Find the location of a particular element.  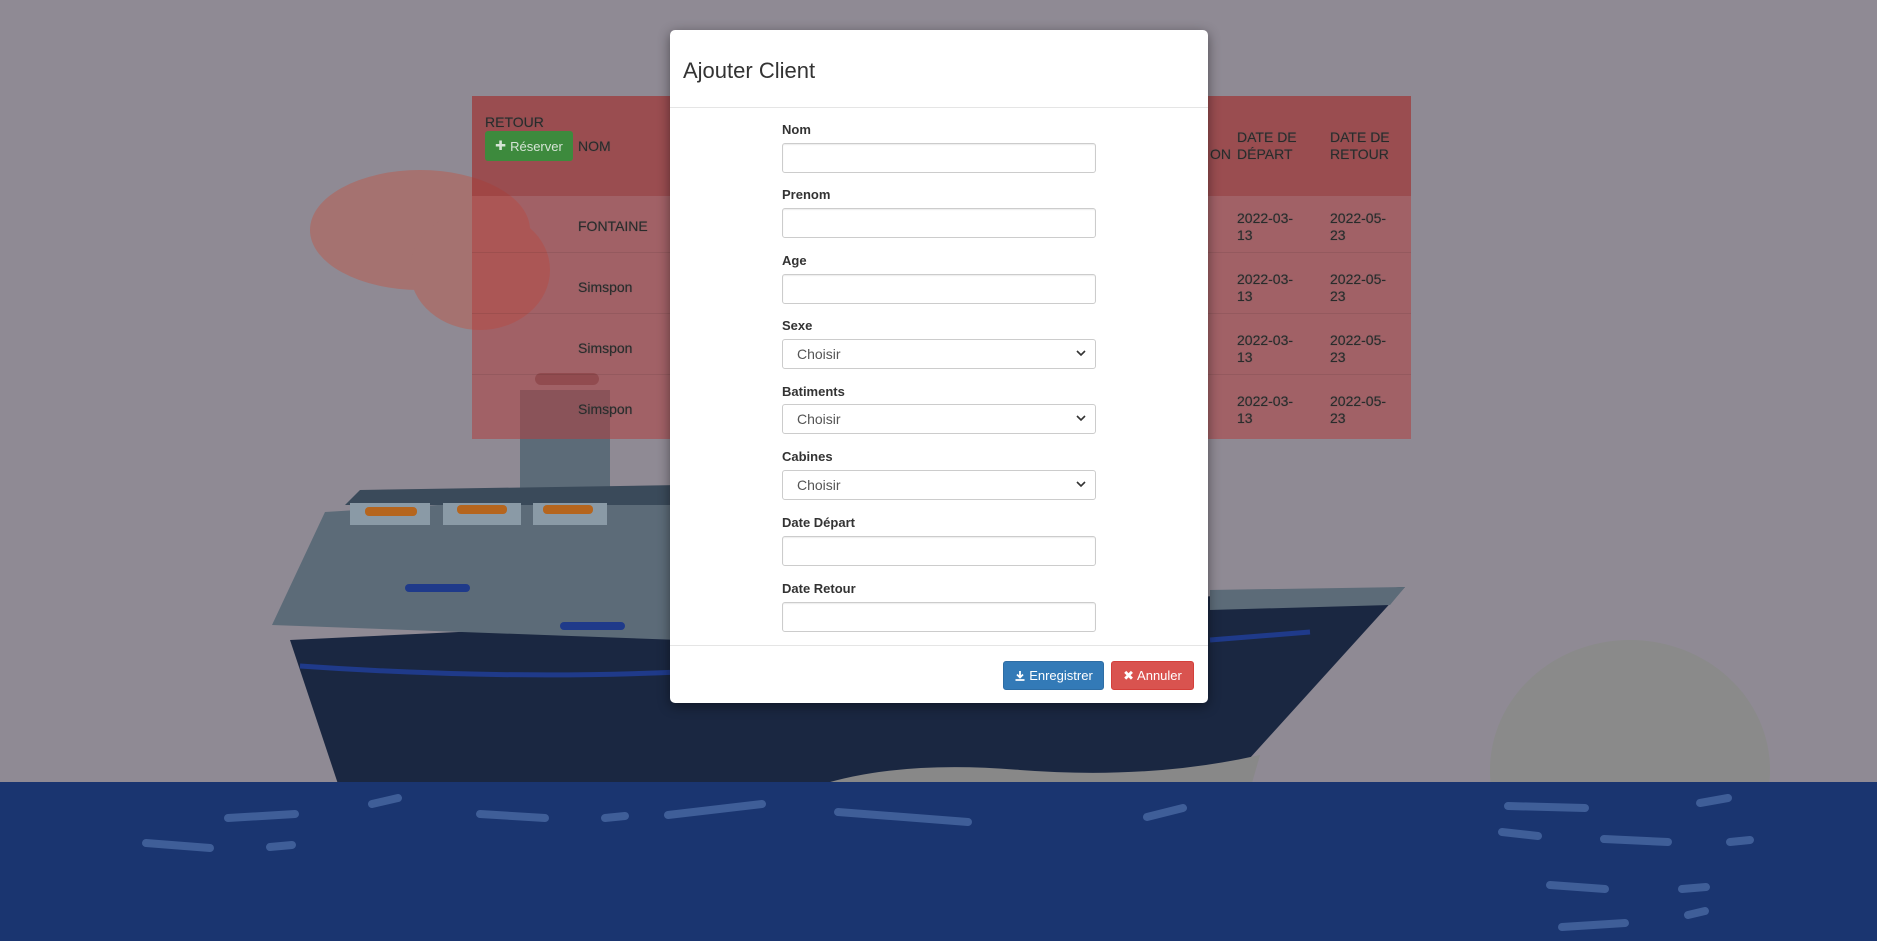

sexe-selected-value: Choisir is located at coordinates (819, 354).